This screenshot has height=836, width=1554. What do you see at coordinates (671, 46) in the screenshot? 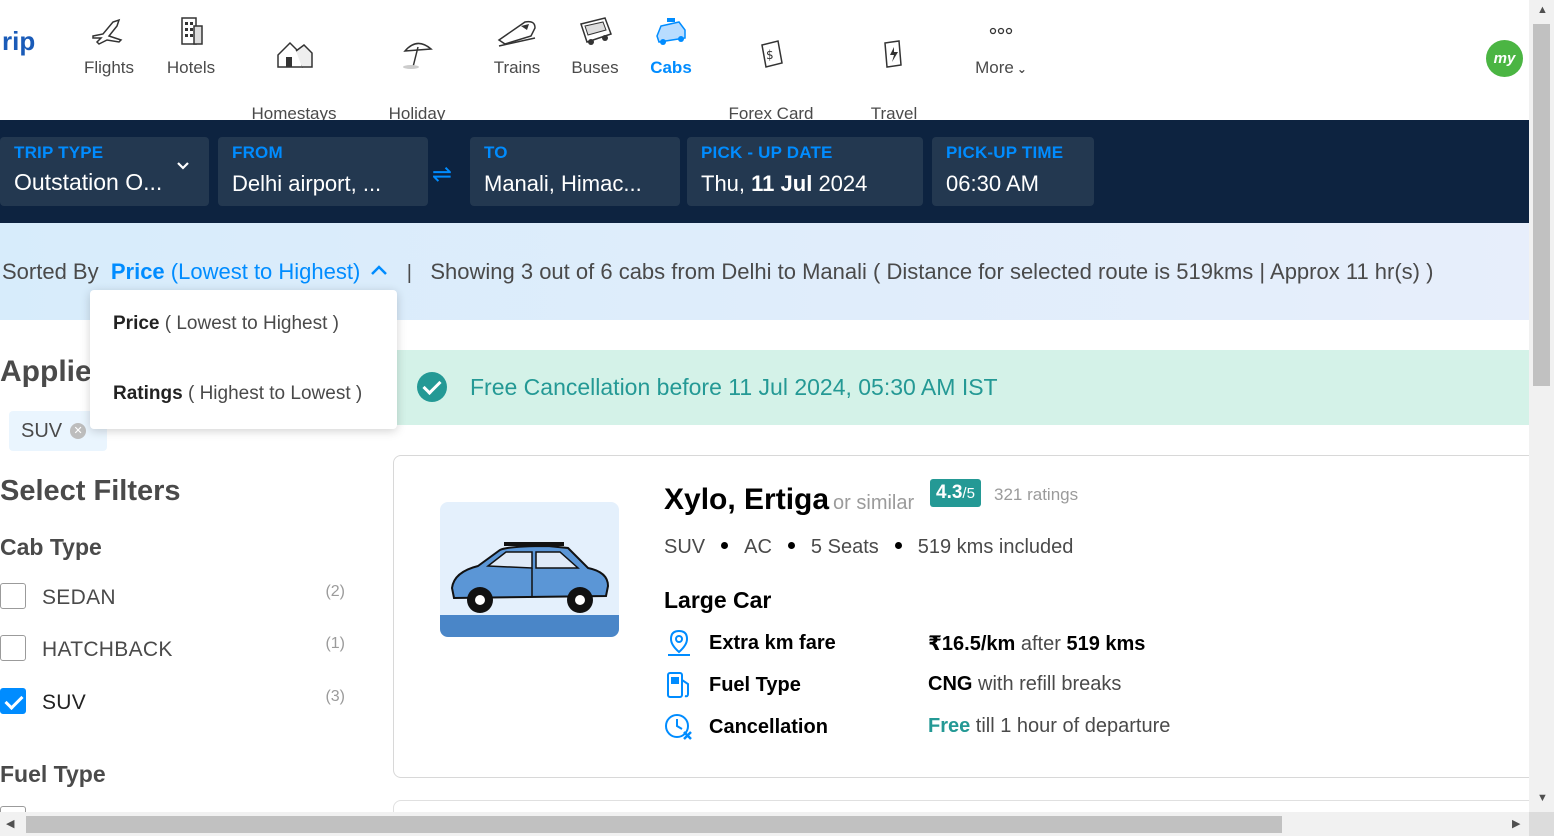
I see `nav-cabs: Cabs` at bounding box center [671, 46].